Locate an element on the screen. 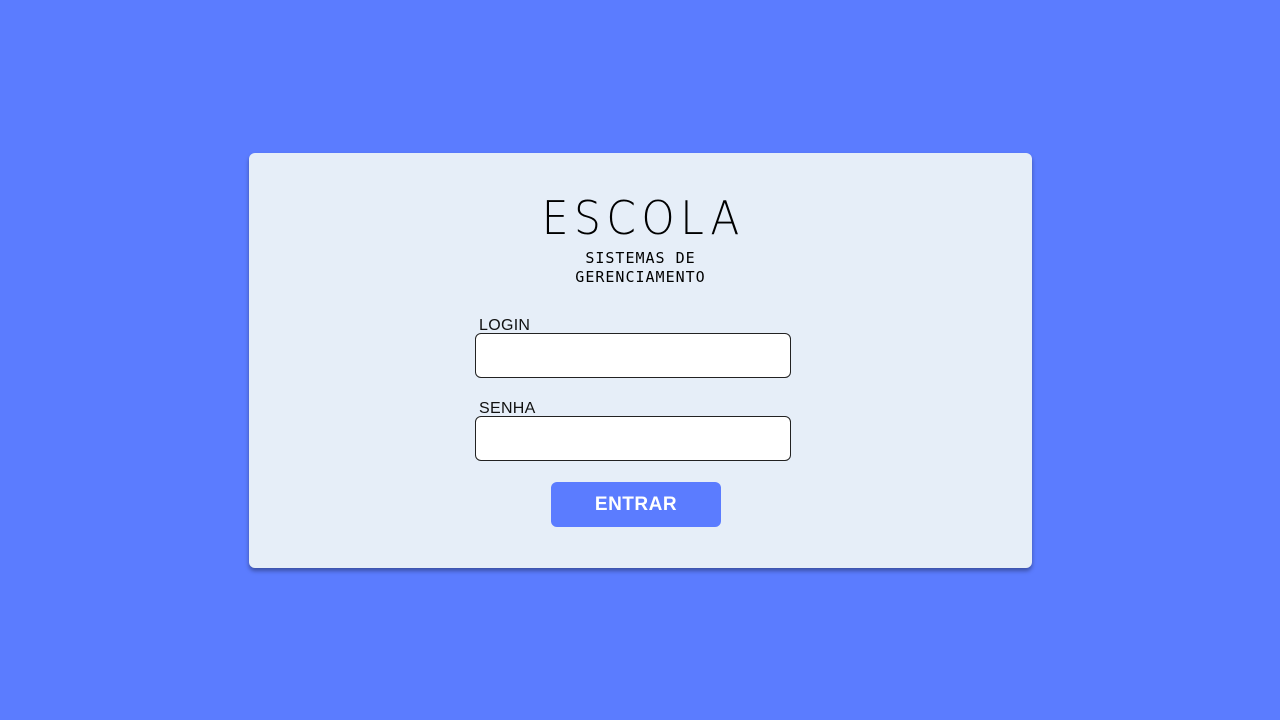  logo: ESCOLA SISTEMAS DE GERENCIAMENTO is located at coordinates (640, 240).